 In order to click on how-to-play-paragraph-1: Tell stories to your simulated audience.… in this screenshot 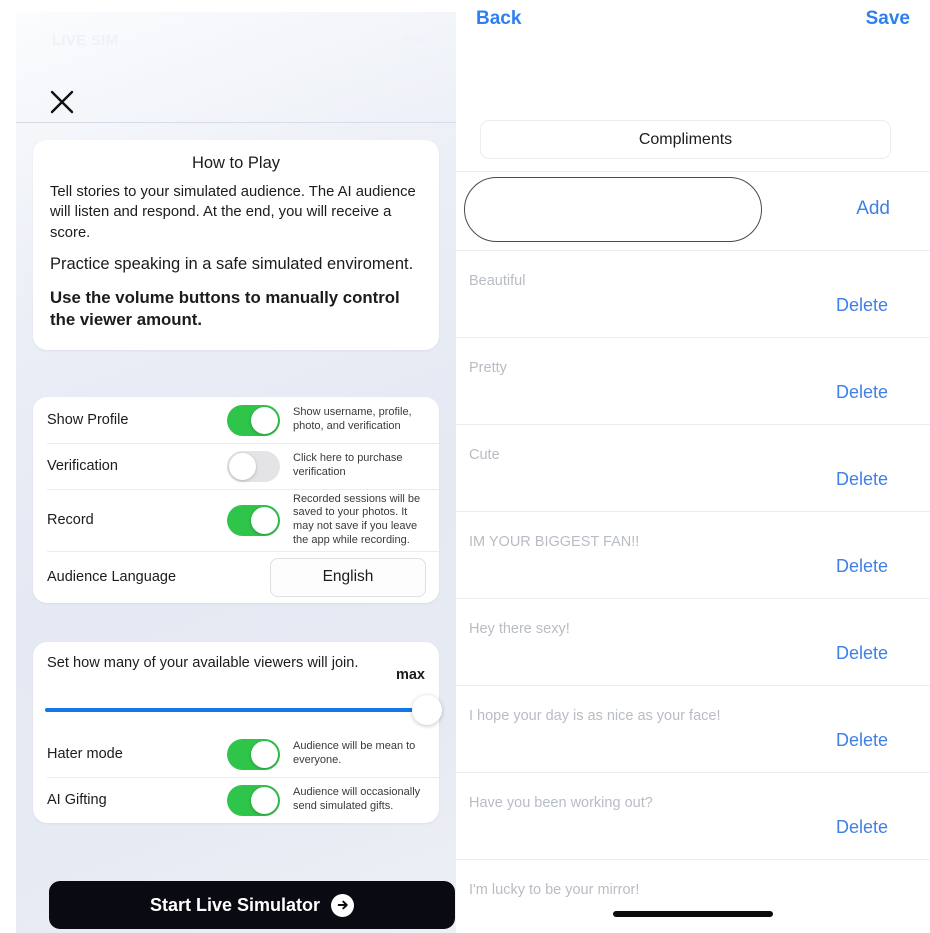, I will do `click(233, 212)`.